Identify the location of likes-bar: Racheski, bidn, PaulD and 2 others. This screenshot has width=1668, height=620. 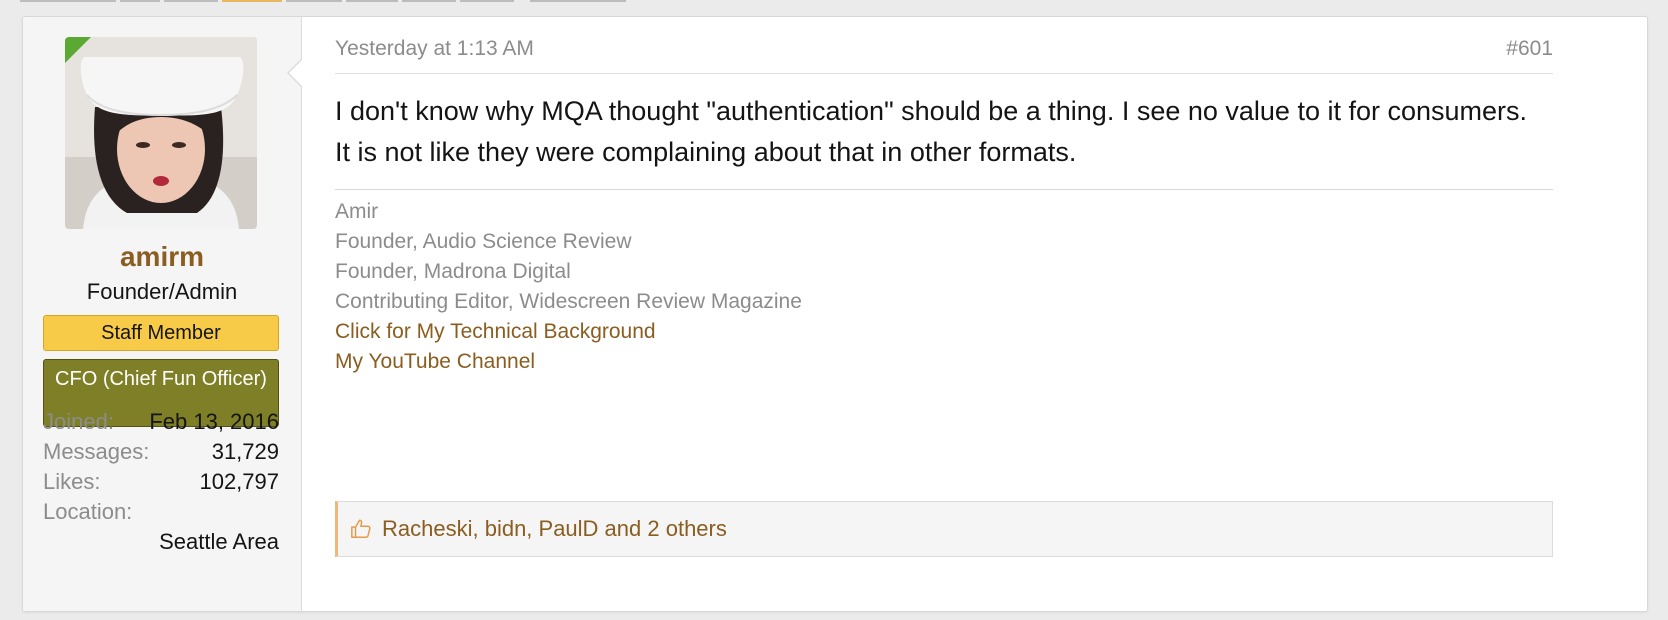
(944, 529).